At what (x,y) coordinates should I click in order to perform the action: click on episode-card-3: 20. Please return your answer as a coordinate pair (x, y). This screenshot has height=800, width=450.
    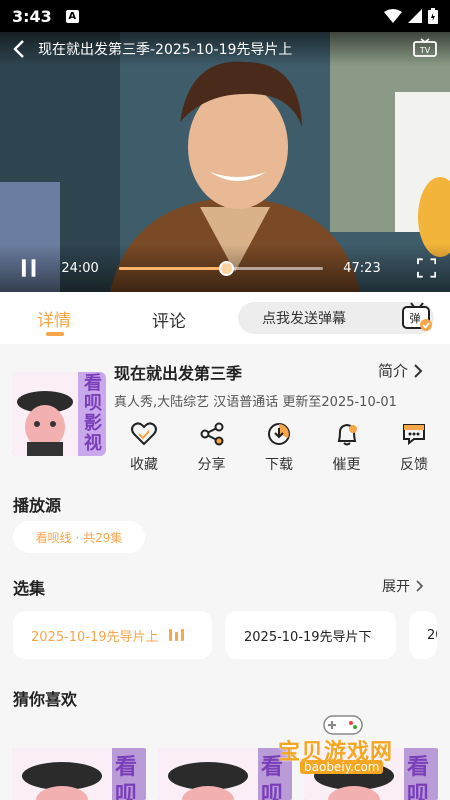
    Looking at the image, I should click on (423, 635).